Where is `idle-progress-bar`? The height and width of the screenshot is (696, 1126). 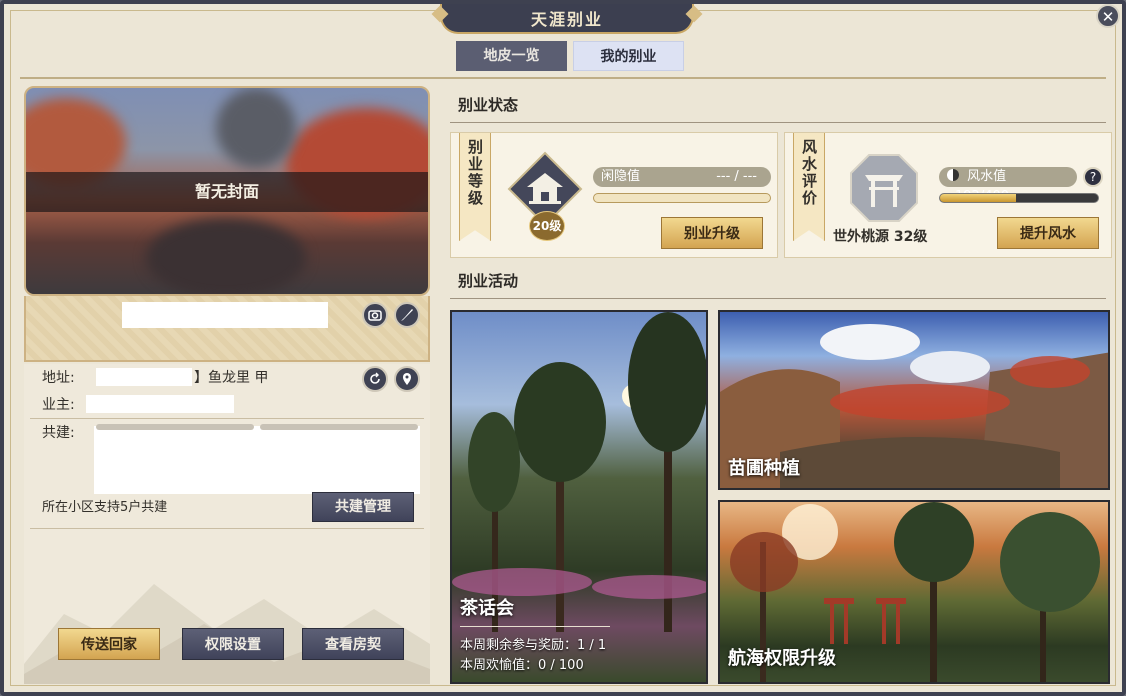
idle-progress-bar is located at coordinates (682, 198).